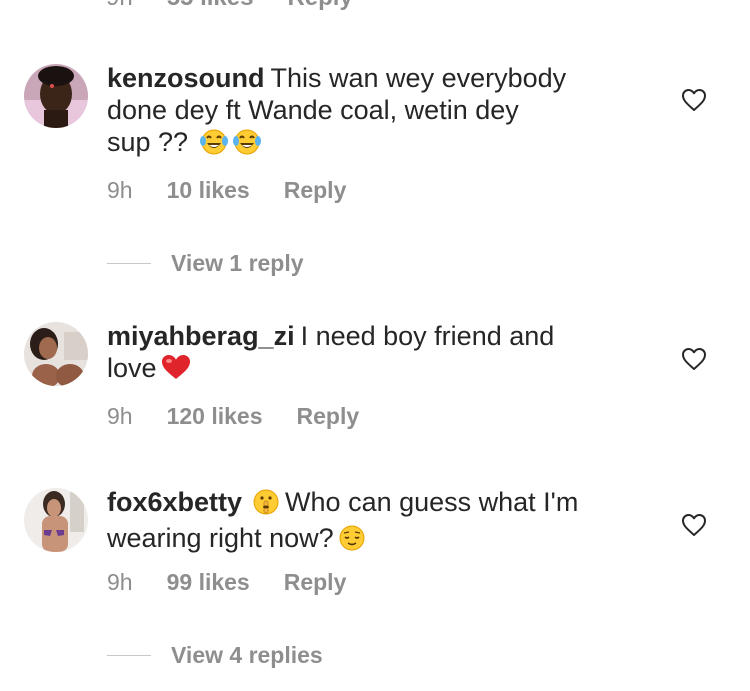 Image resolution: width=750 pixels, height=691 pixels. I want to click on previous-comment-likes: 55 likes, so click(210, 6).